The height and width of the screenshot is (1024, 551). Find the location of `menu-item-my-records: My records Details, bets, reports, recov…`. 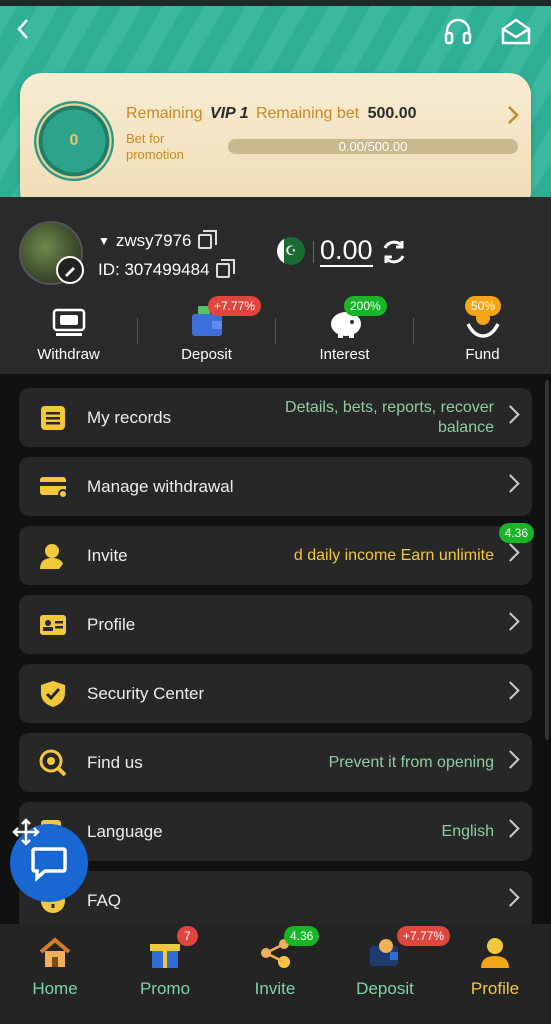

menu-item-my-records: My records Details, bets, reports, recov… is located at coordinates (275, 417).